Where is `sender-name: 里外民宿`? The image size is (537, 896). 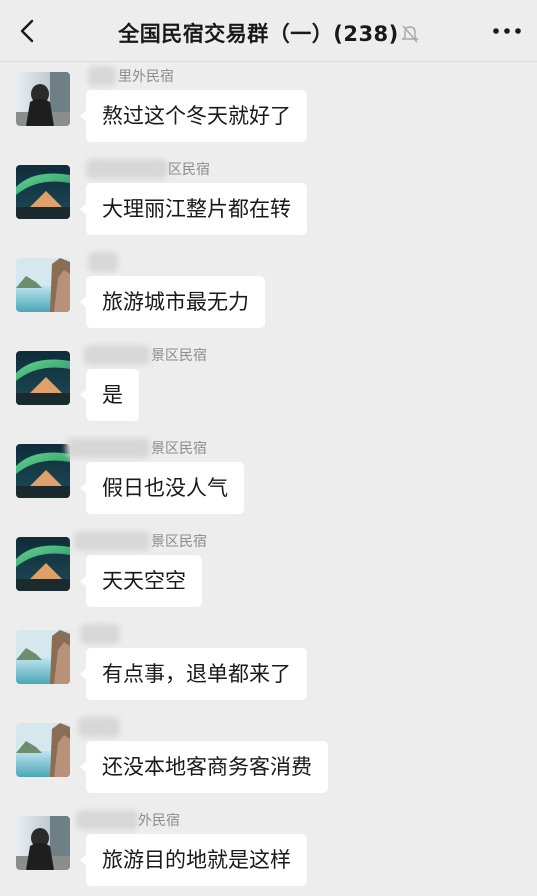
sender-name: 里外民宿 is located at coordinates (146, 77).